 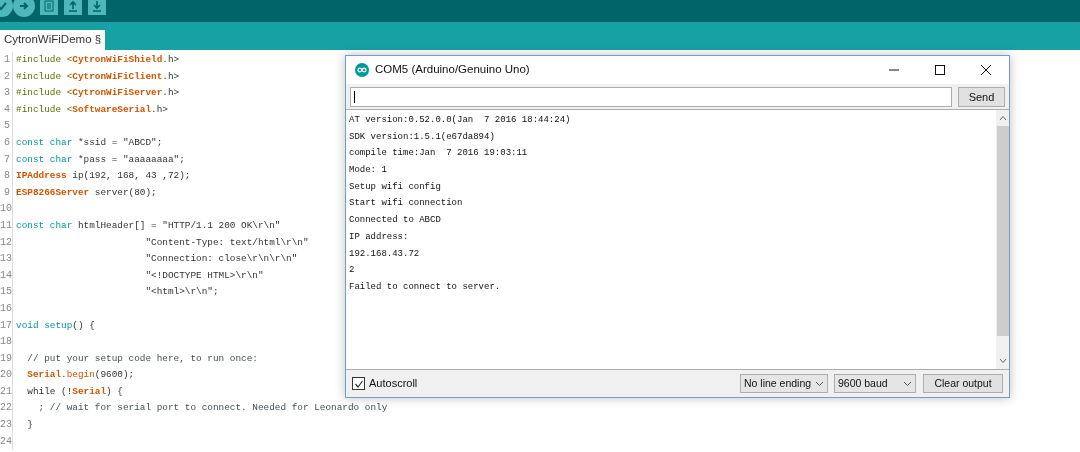 What do you see at coordinates (368, 171) in the screenshot?
I see `output-line: Mode: 1` at bounding box center [368, 171].